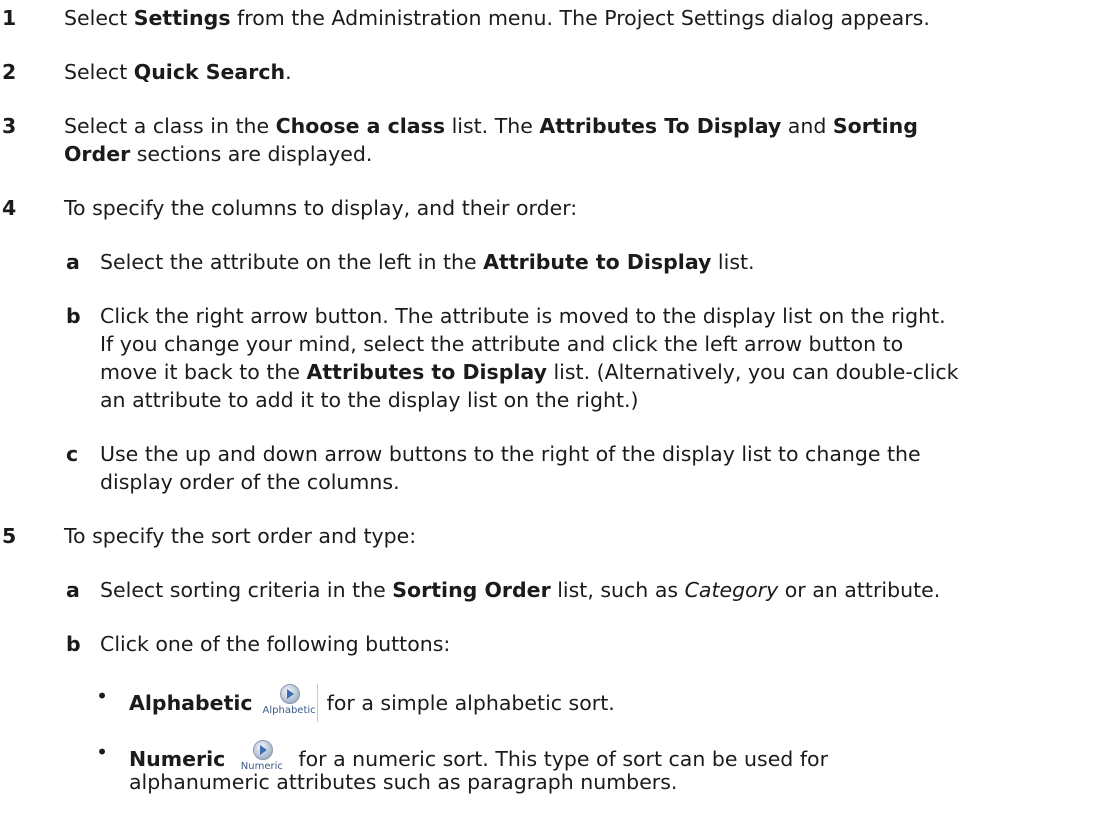  What do you see at coordinates (240, 536) in the screenshot?
I see `step-intro: To specify the sort order and type:` at bounding box center [240, 536].